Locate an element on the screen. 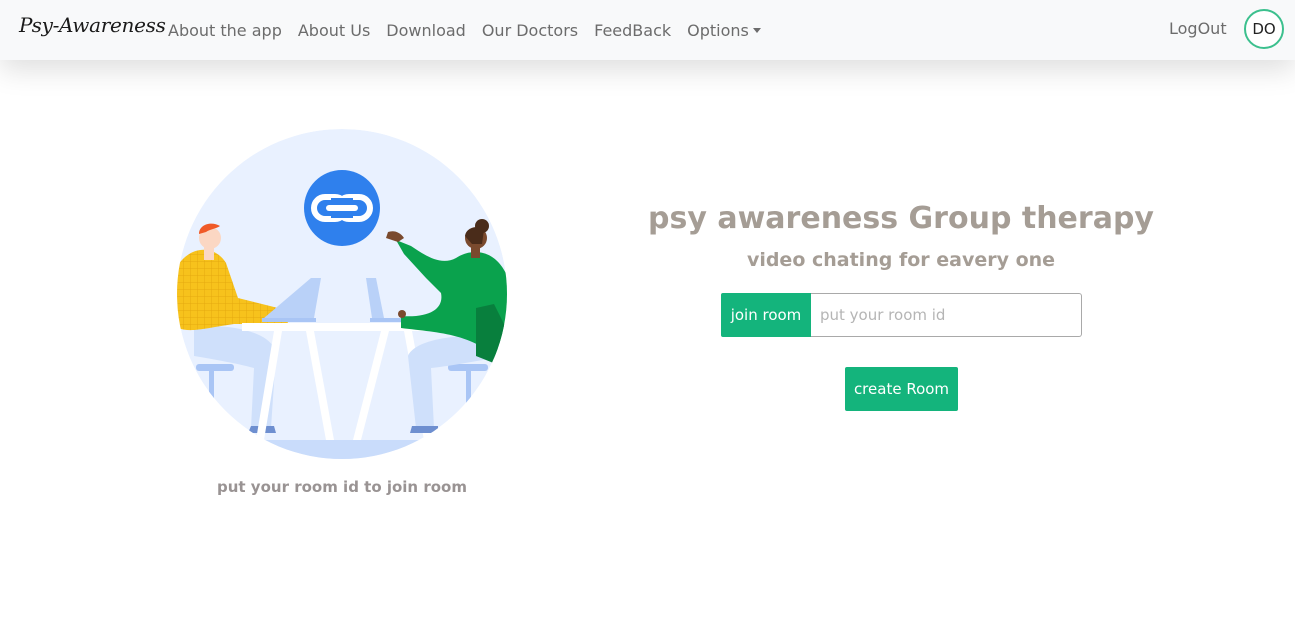 The width and height of the screenshot is (1295, 624). join-room-group: join room is located at coordinates (901, 315).